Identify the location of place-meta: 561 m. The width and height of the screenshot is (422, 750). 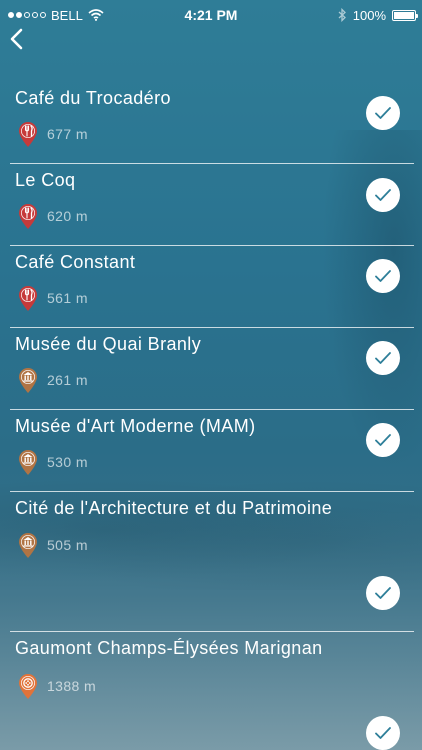
(52, 298).